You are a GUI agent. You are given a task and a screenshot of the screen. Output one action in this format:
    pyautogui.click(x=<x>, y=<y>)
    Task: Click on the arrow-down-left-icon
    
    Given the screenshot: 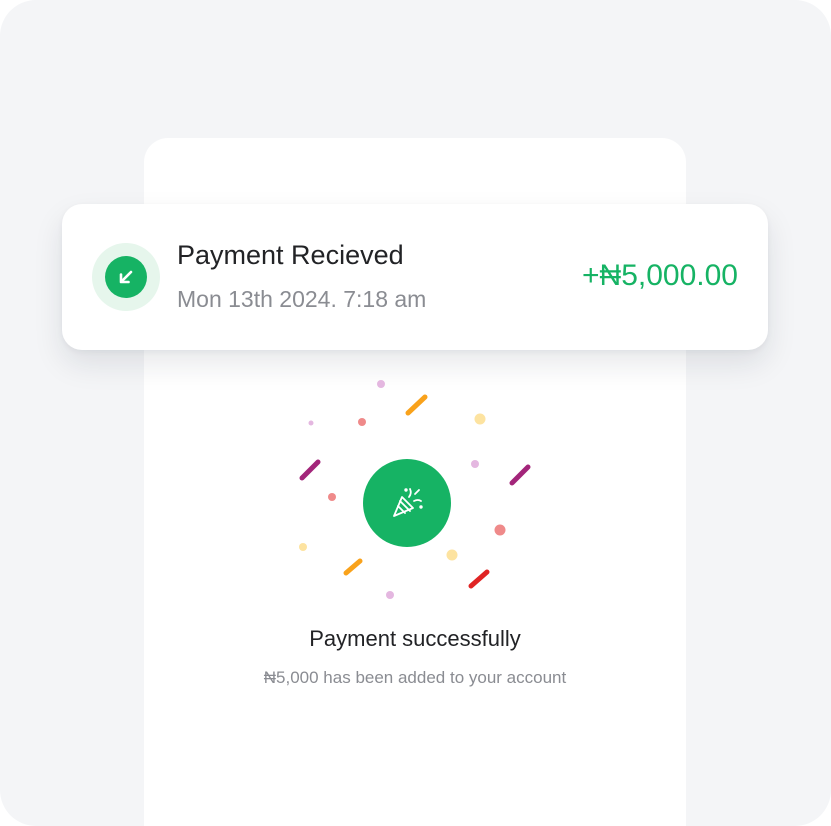 What is the action you would take?
    pyautogui.click(x=126, y=277)
    